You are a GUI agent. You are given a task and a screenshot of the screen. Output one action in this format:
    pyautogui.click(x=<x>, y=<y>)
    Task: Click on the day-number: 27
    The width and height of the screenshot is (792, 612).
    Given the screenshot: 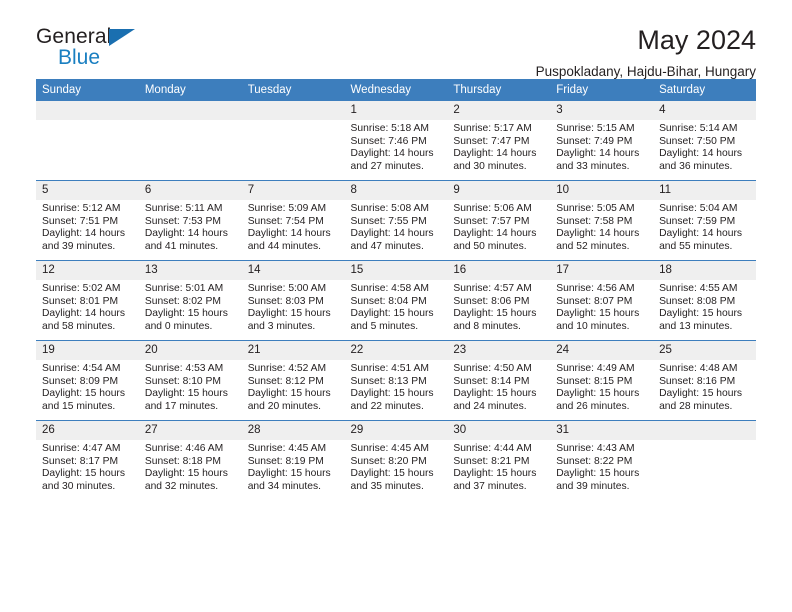 What is the action you would take?
    pyautogui.click(x=190, y=431)
    